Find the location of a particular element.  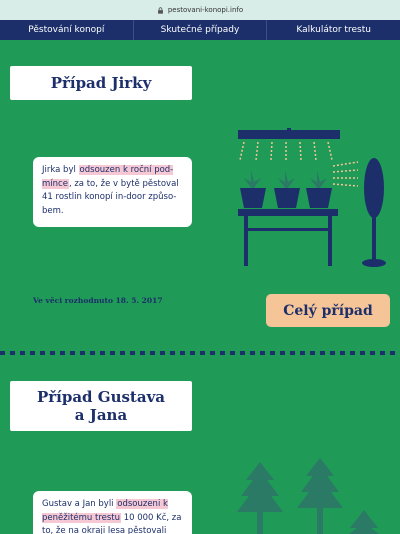

nav-item-skutecne-pripady: Skutečné případy is located at coordinates (201, 30).